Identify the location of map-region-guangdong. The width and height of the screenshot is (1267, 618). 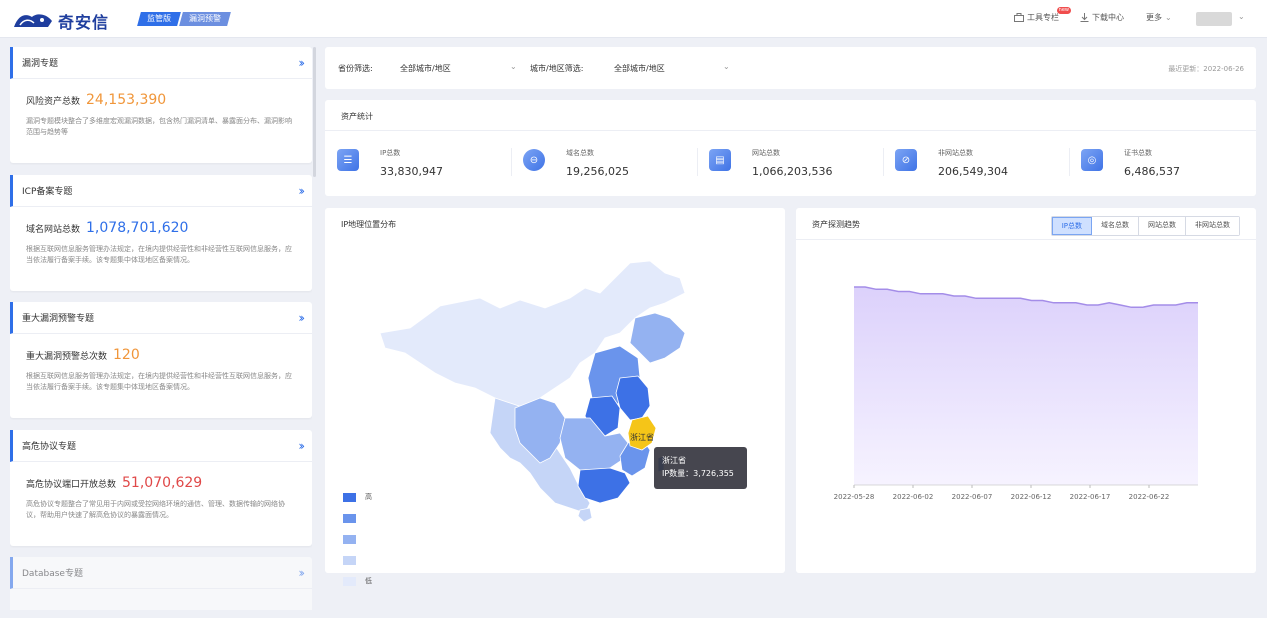
(604, 485).